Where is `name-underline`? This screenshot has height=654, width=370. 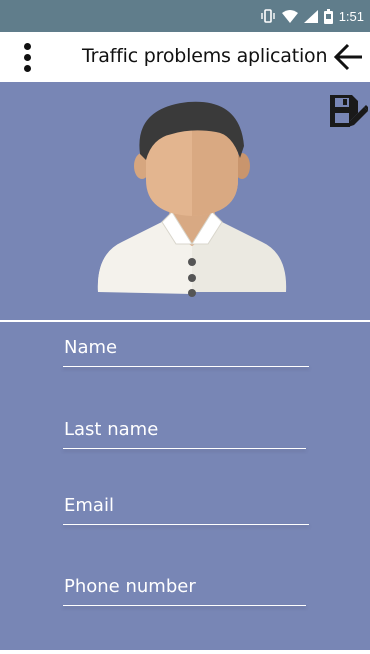 name-underline is located at coordinates (186, 366).